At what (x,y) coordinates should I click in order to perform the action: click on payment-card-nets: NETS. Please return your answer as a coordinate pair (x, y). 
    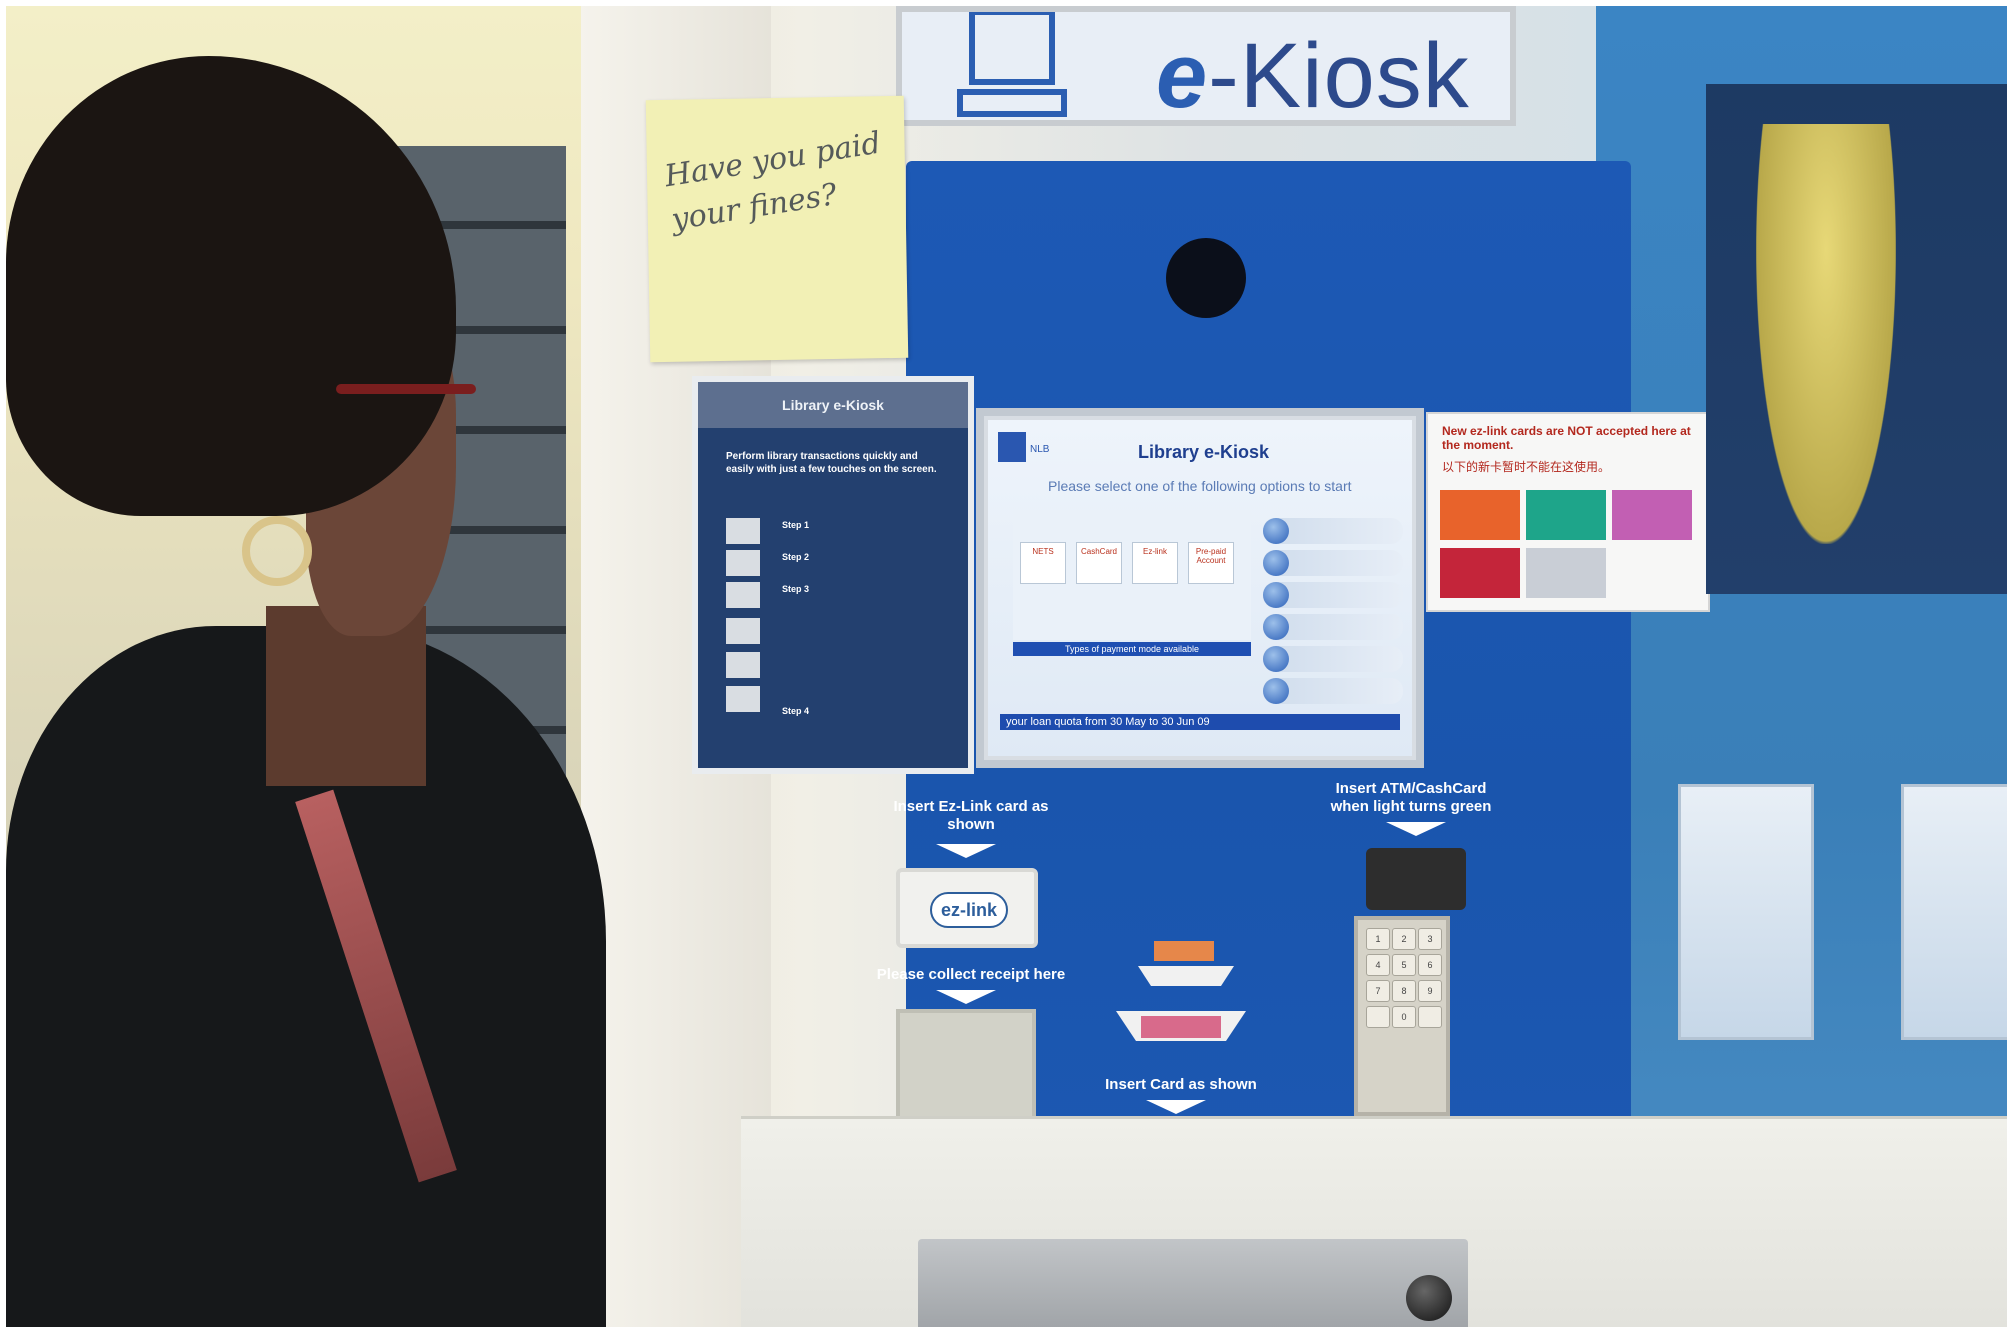
    Looking at the image, I should click on (1043, 563).